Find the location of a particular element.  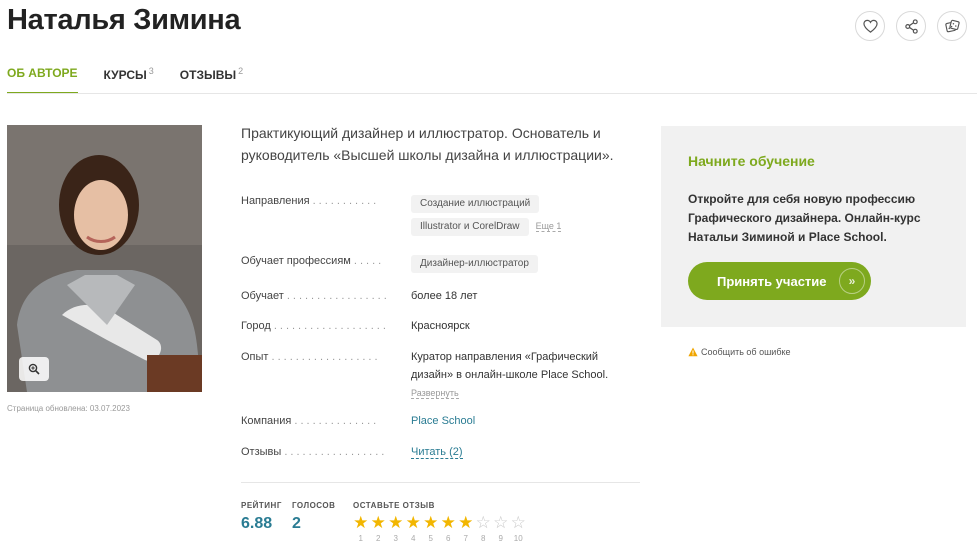

random-button is located at coordinates (952, 26).